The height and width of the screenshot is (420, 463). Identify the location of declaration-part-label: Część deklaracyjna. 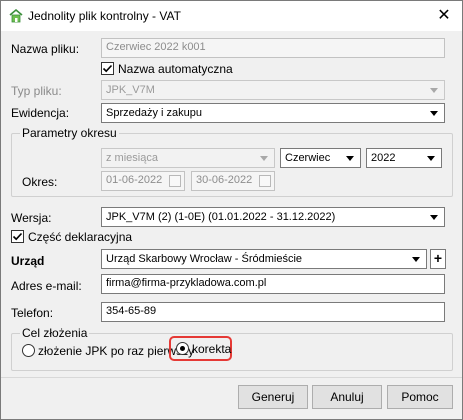
(80, 237).